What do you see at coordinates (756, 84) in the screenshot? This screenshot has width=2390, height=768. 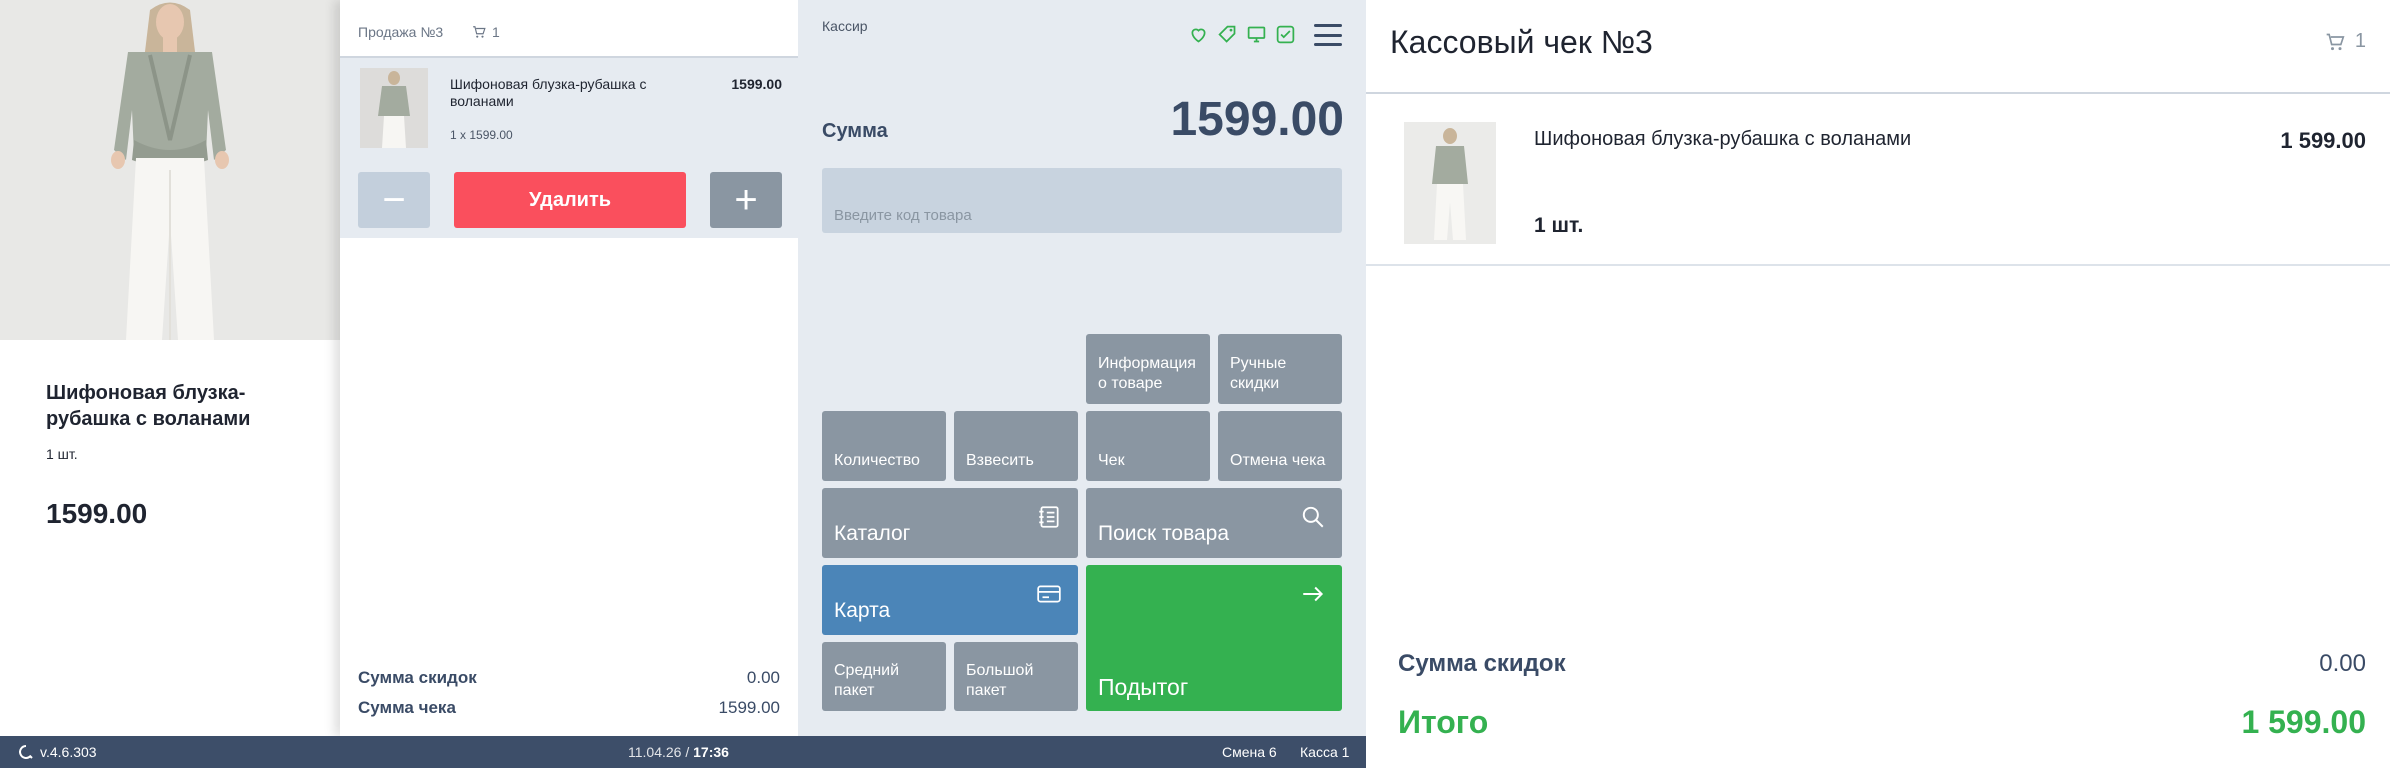 I see `sale-item-price: 1599.00` at bounding box center [756, 84].